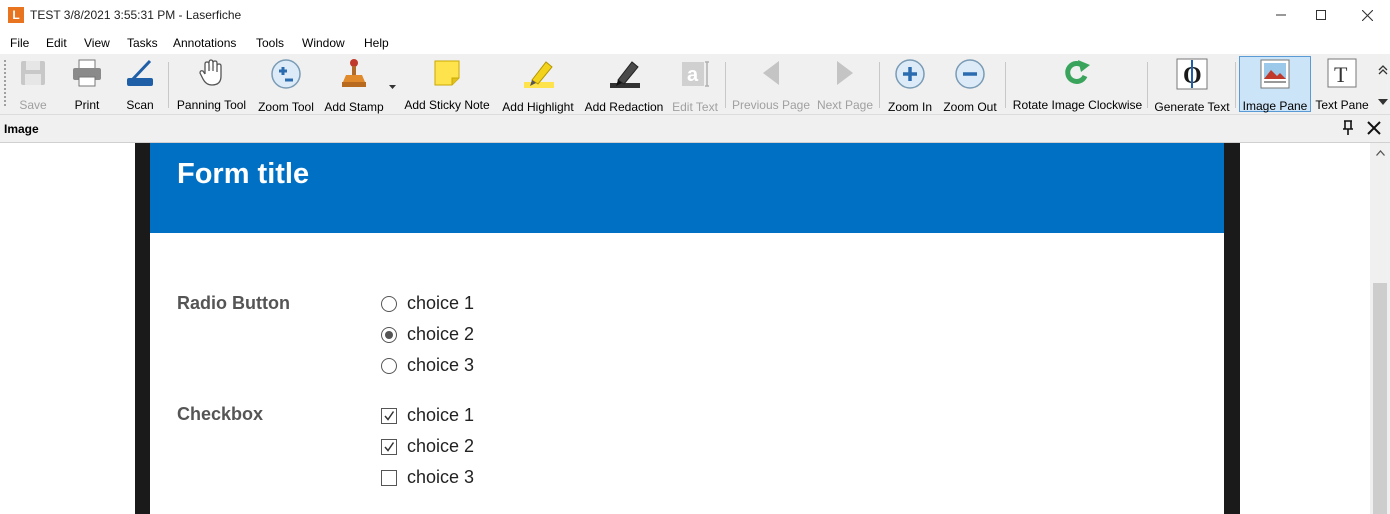 The image size is (1390, 514). I want to click on toolbar-overflow, so click(1383, 84).